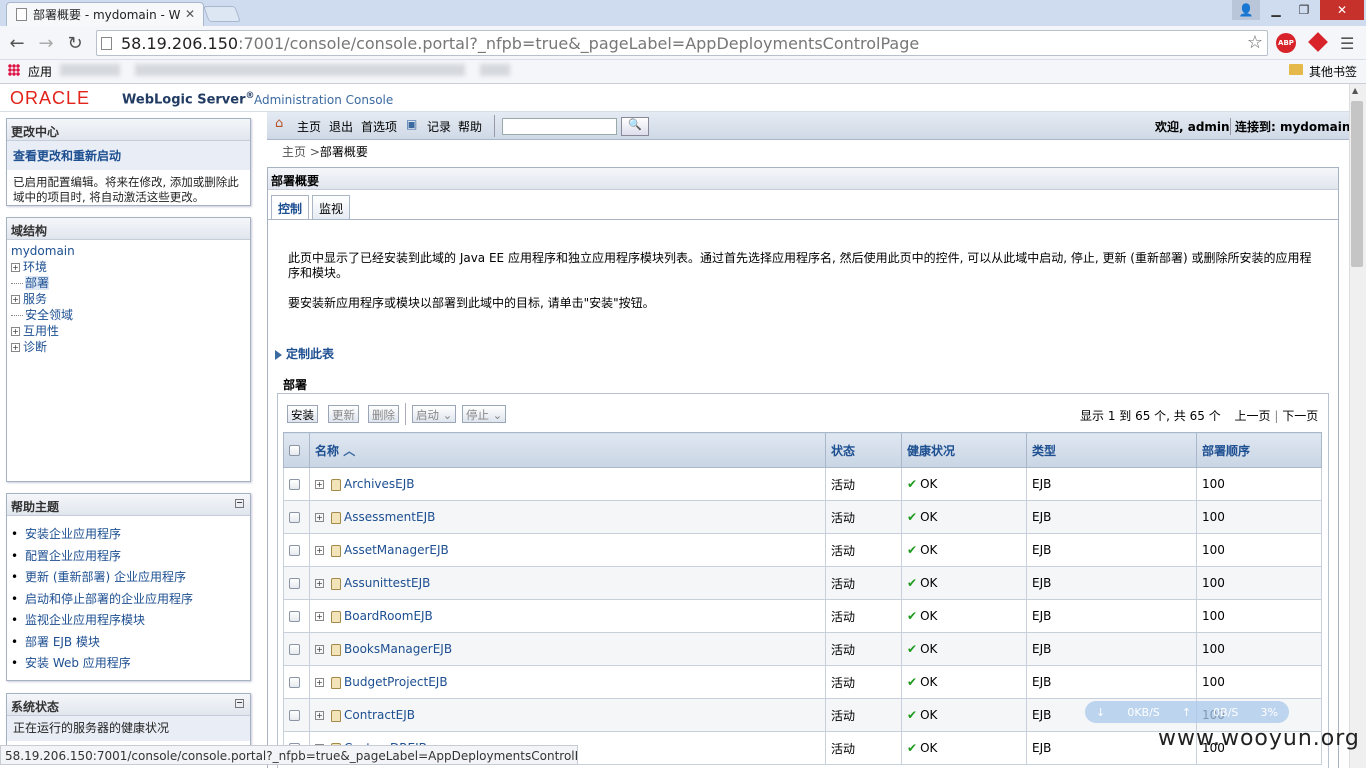 This screenshot has height=768, width=1366. Describe the element at coordinates (128, 643) in the screenshot. I see `help-link: 部署 EJB 模块` at that location.